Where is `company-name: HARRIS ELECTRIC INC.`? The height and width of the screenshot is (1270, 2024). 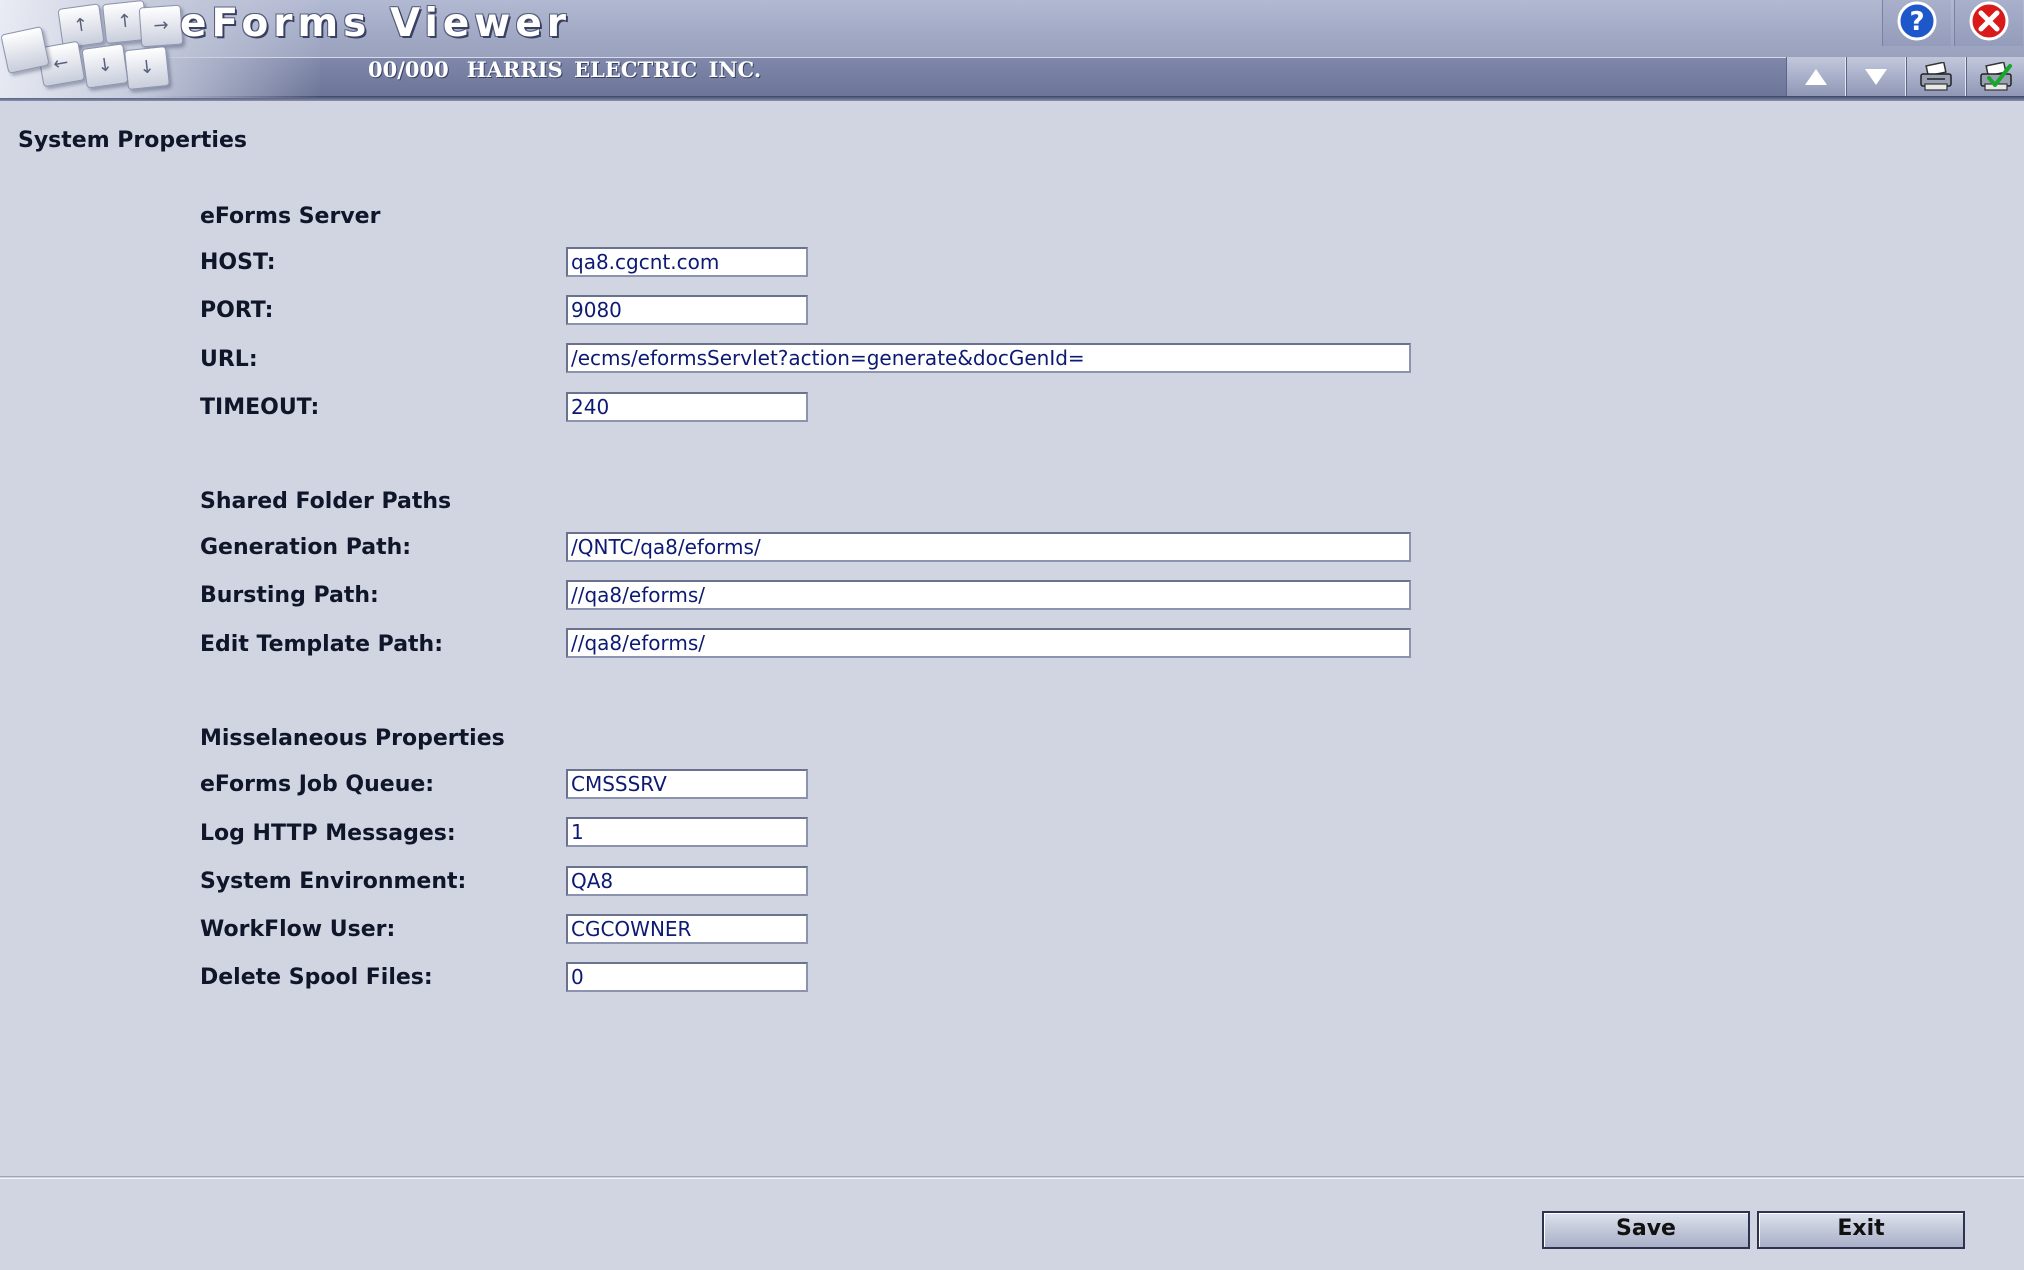
company-name: HARRIS ELECTRIC INC. is located at coordinates (614, 69).